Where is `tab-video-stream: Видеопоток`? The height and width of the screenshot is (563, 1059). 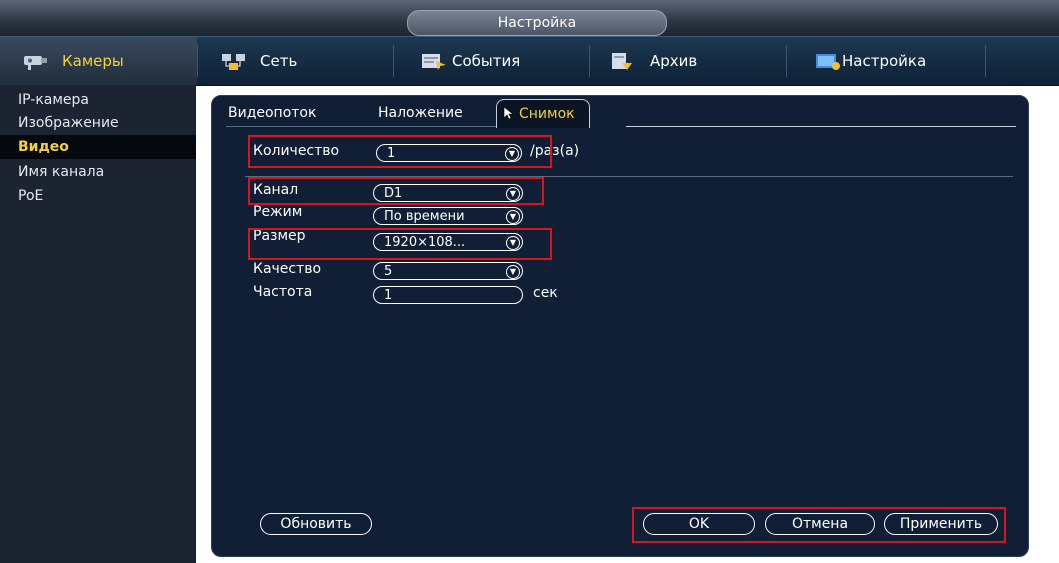
tab-video-stream: Видеопоток is located at coordinates (272, 113).